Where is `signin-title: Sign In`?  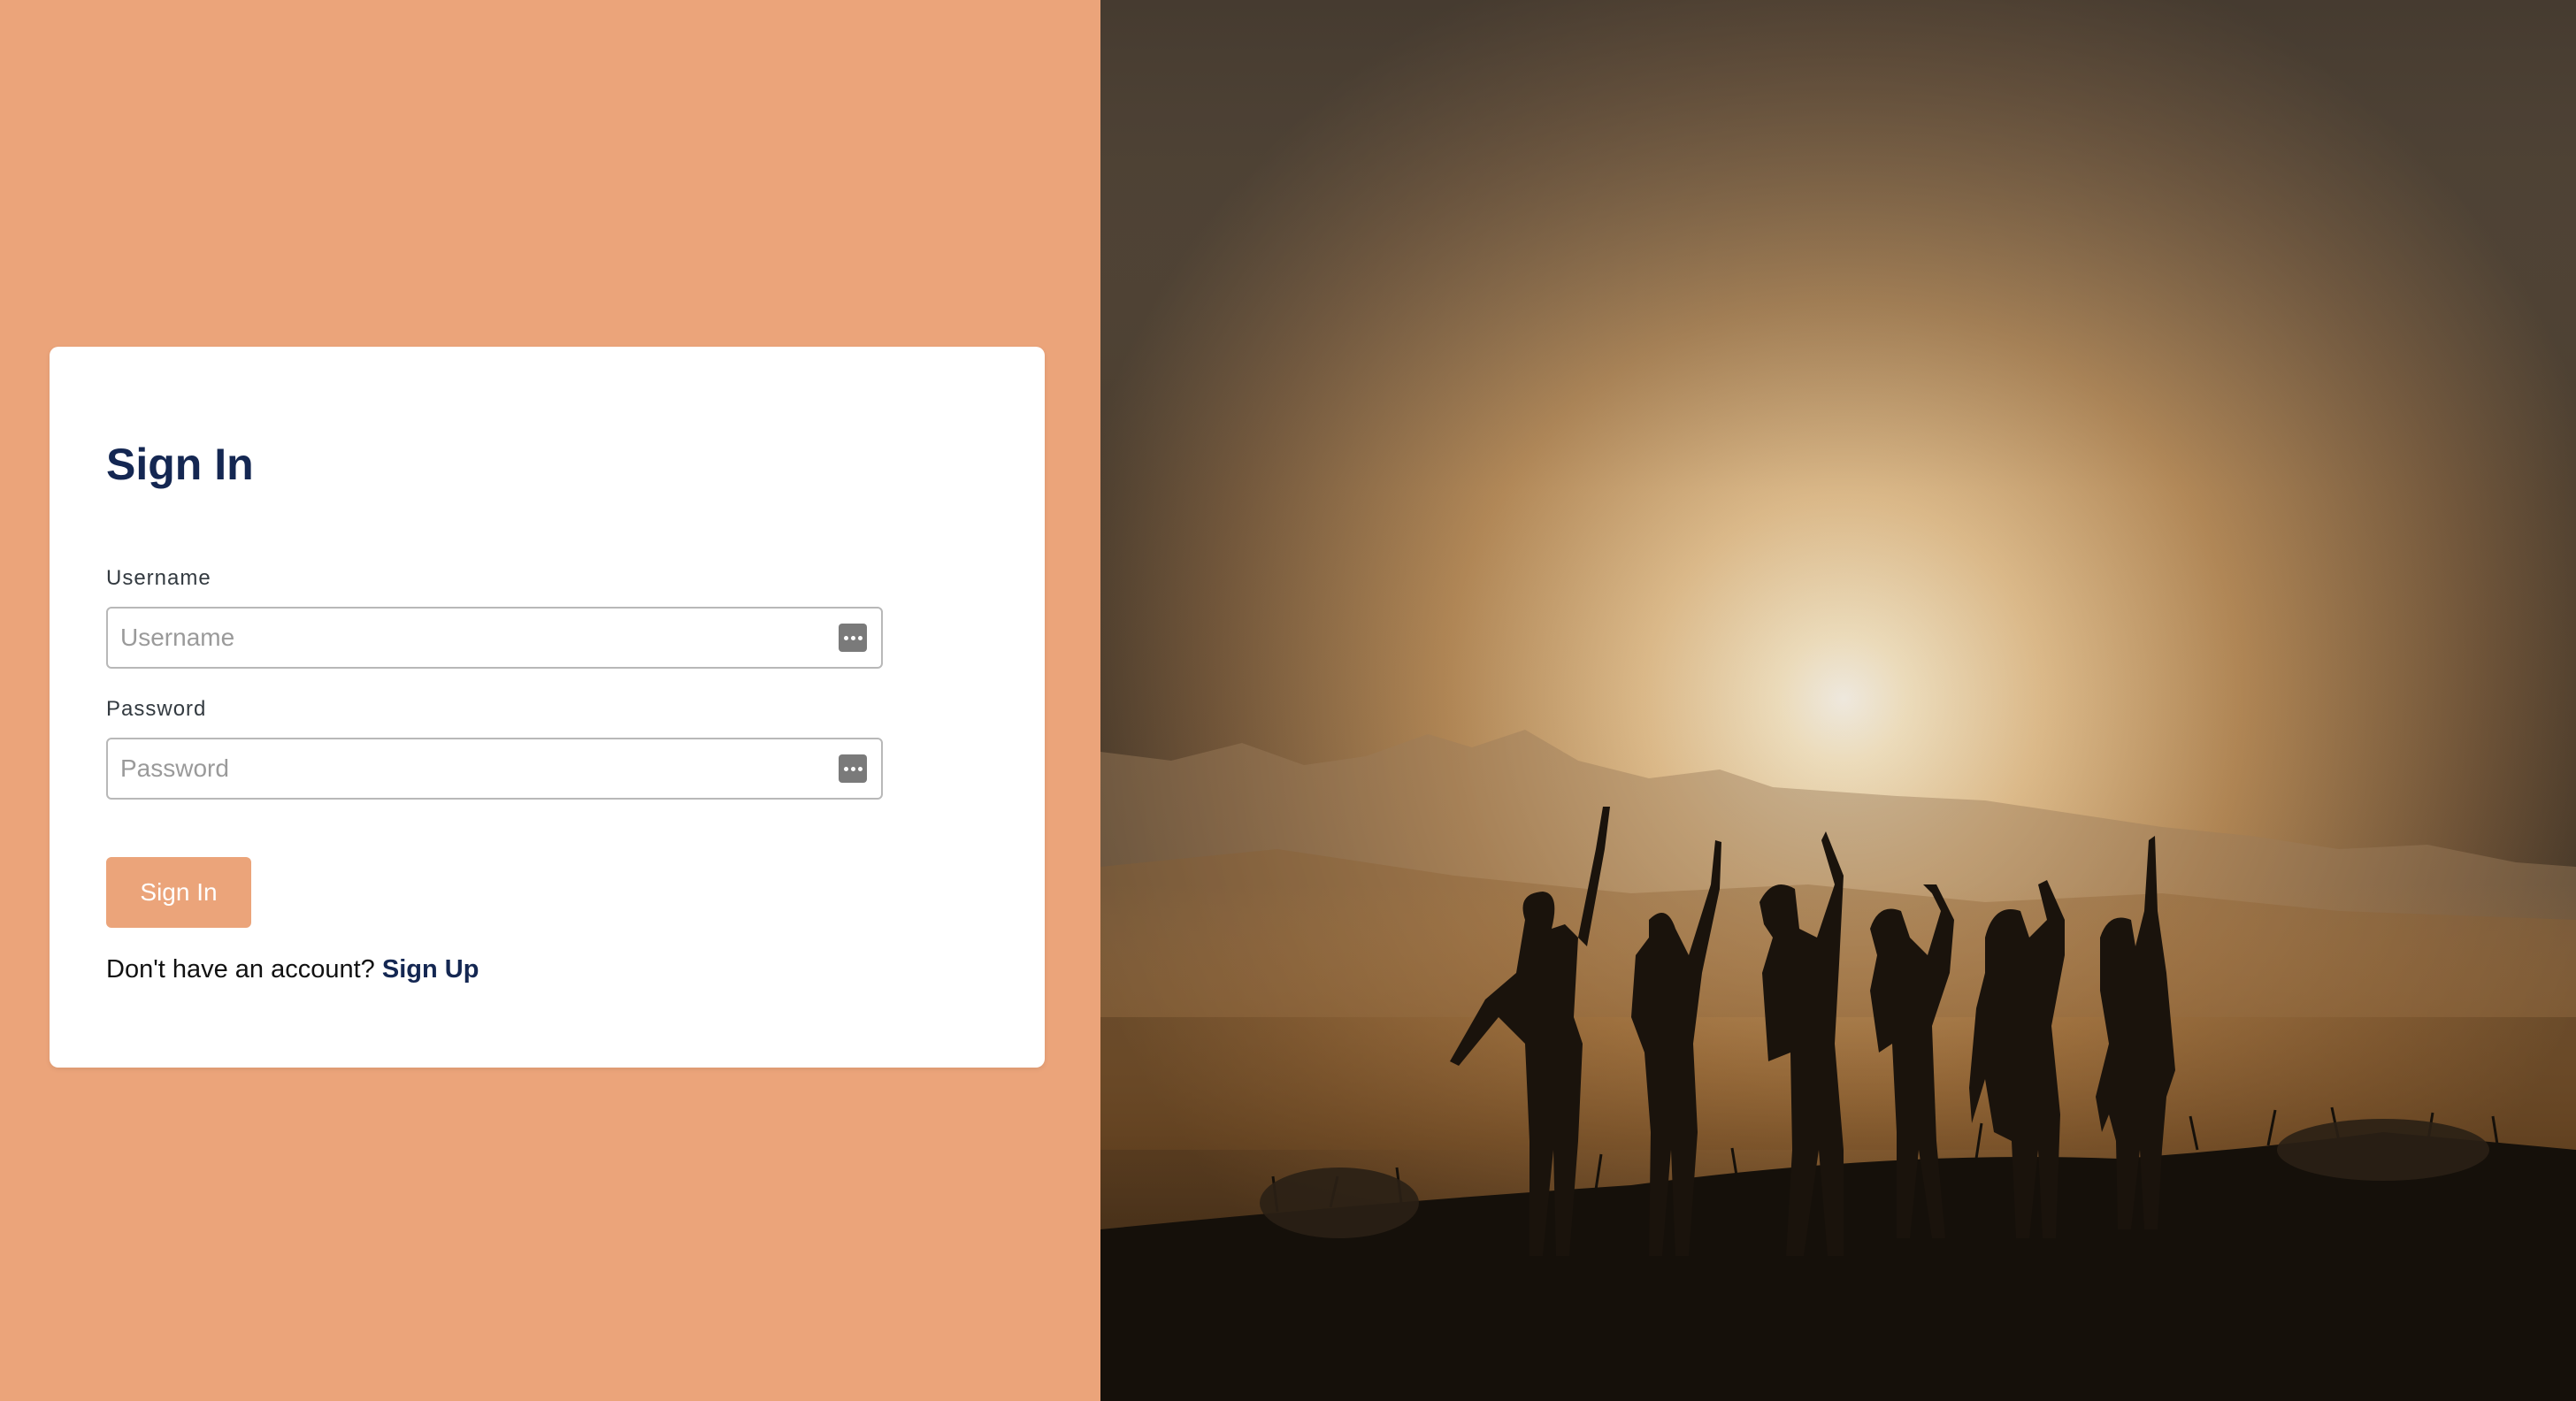 signin-title: Sign In is located at coordinates (180, 465).